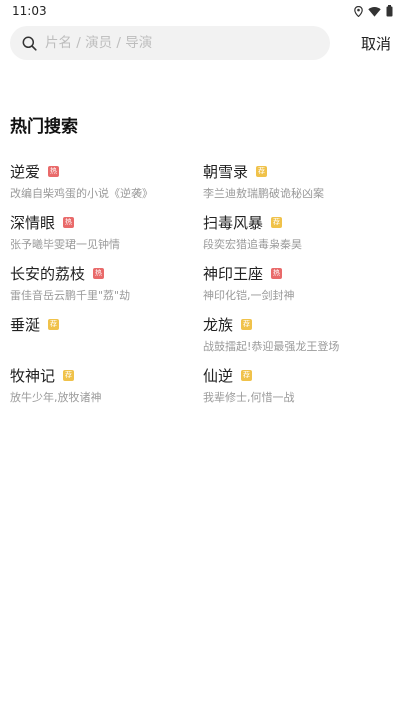 This screenshot has width=405, height=720. I want to click on battery-icon, so click(389, 11).